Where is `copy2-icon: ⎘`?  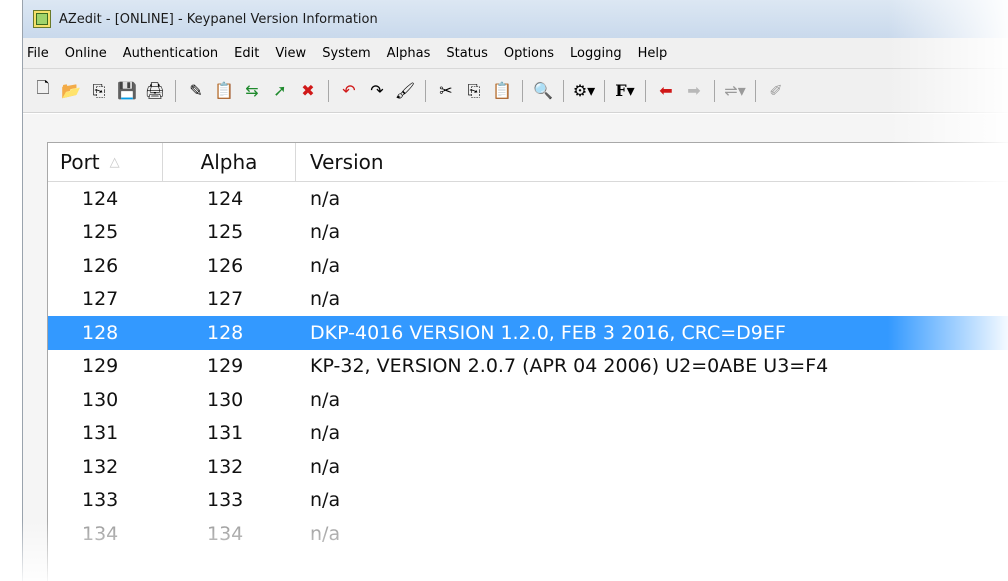 copy2-icon: ⎘ is located at coordinates (474, 91).